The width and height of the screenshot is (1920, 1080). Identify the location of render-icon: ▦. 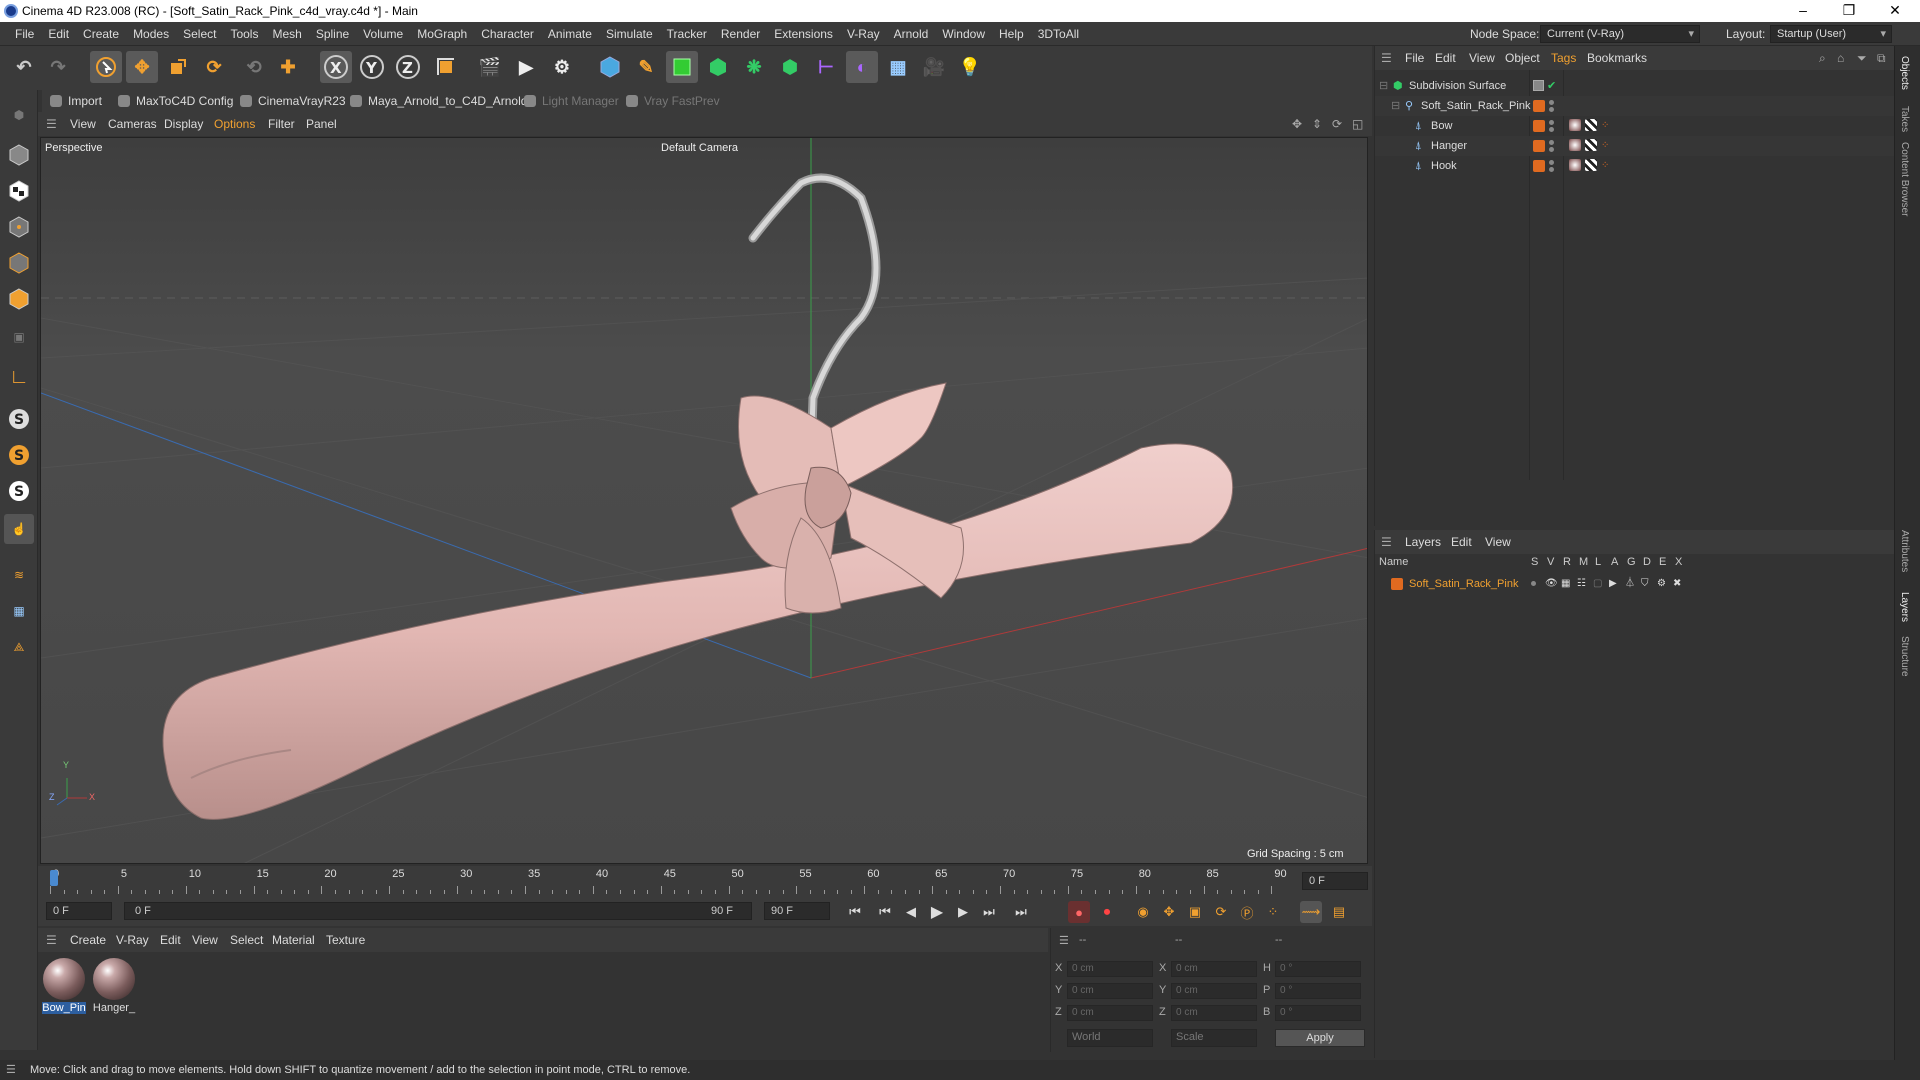
(1565, 584).